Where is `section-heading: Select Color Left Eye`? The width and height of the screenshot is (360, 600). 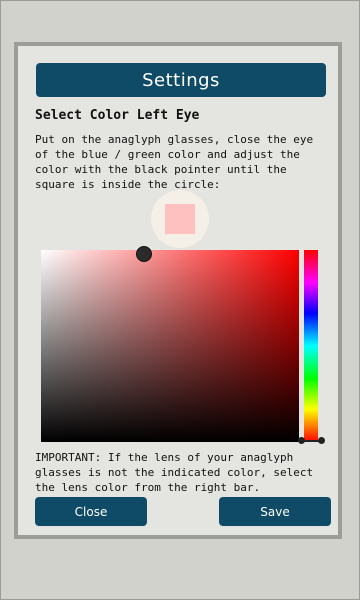
section-heading: Select Color Left Eye is located at coordinates (117, 115).